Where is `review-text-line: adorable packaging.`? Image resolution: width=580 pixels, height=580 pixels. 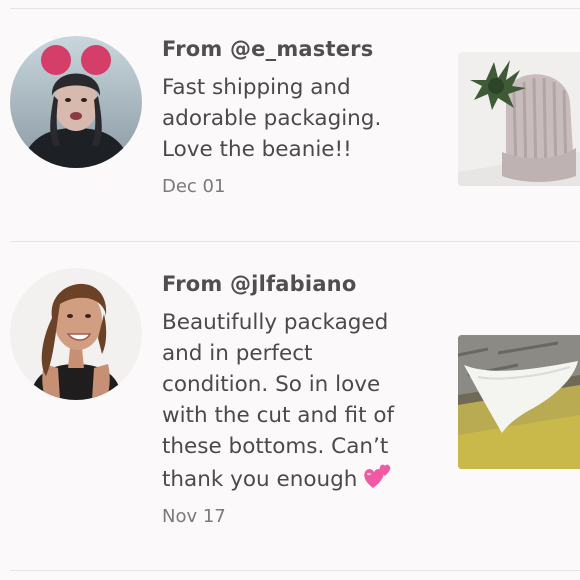 review-text-line: adorable packaging. is located at coordinates (272, 118).